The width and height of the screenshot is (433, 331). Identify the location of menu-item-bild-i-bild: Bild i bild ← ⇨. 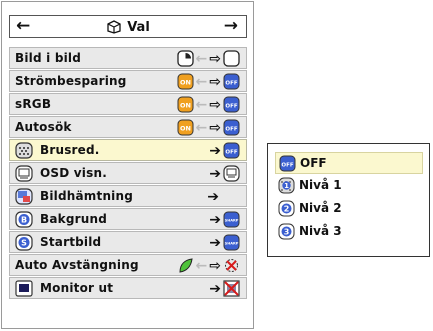
(128, 58).